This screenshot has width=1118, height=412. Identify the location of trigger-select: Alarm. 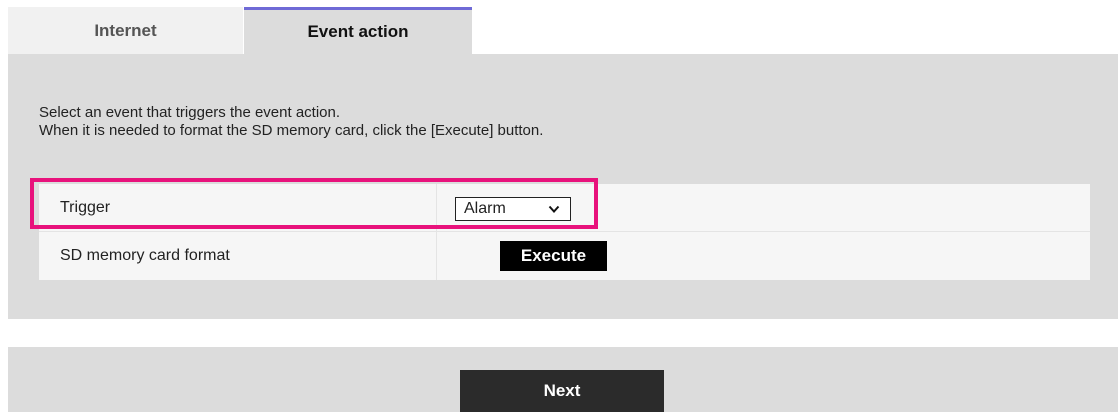
(513, 209).